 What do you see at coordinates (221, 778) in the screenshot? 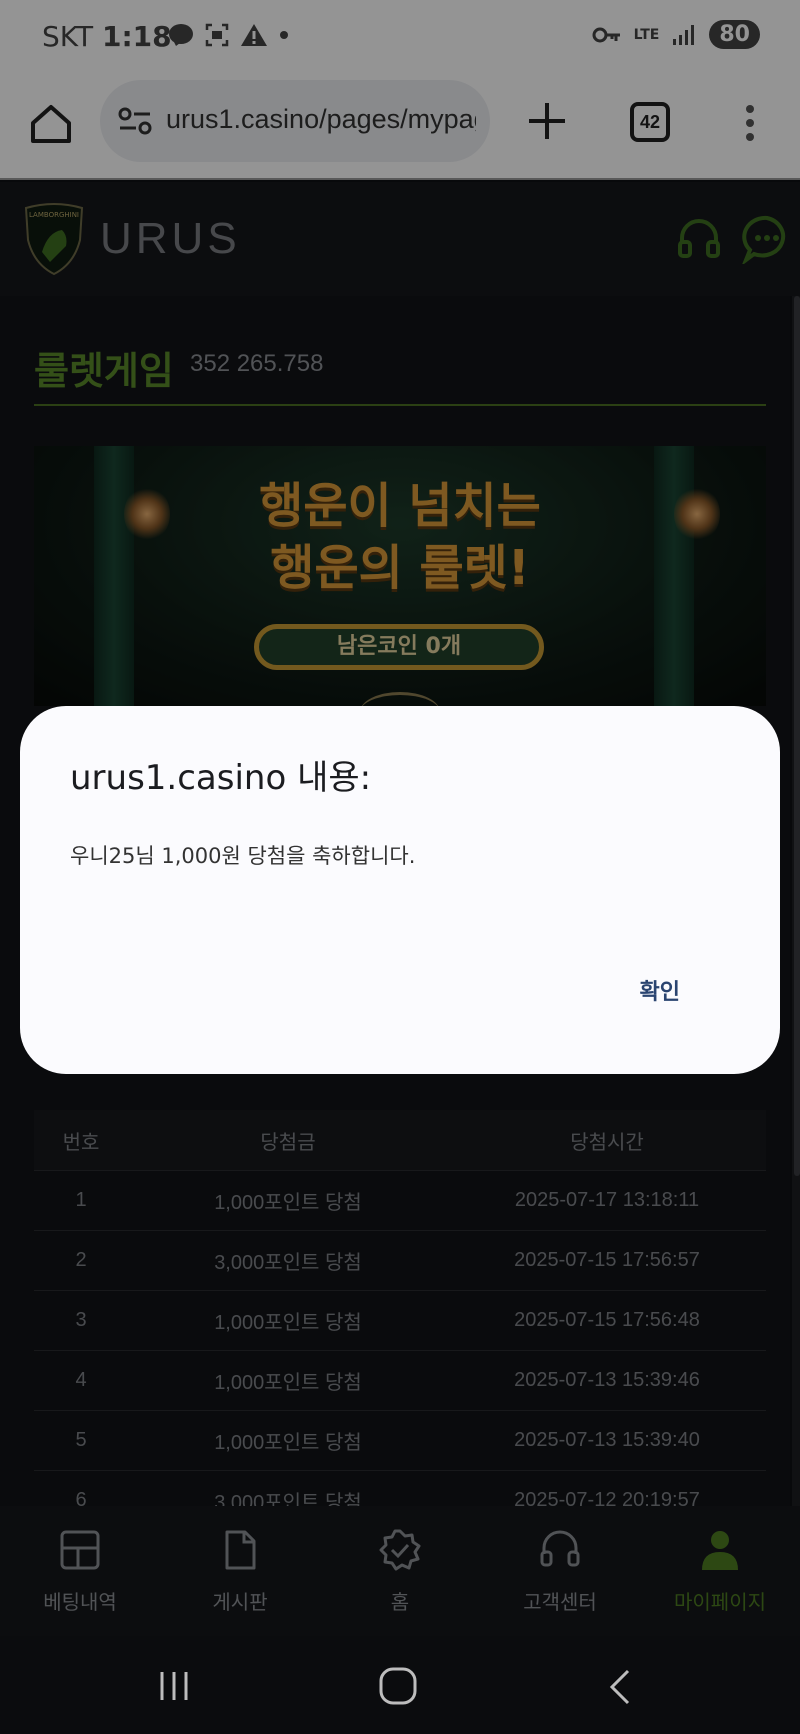
I see `dialog-title: urus1.casino 내용:` at bounding box center [221, 778].